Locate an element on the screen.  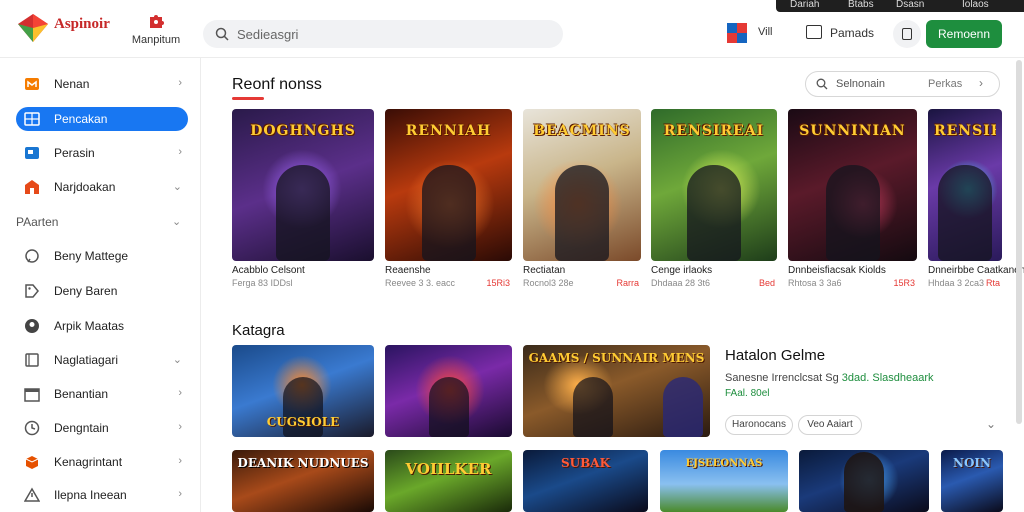
calendar-icon is located at coordinates (32, 395).